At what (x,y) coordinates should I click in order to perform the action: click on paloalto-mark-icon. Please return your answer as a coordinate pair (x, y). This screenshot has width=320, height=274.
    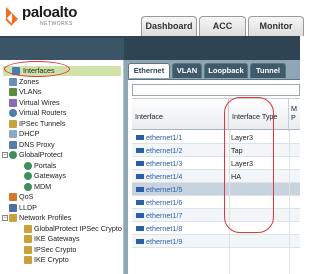
    Looking at the image, I should click on (11, 16).